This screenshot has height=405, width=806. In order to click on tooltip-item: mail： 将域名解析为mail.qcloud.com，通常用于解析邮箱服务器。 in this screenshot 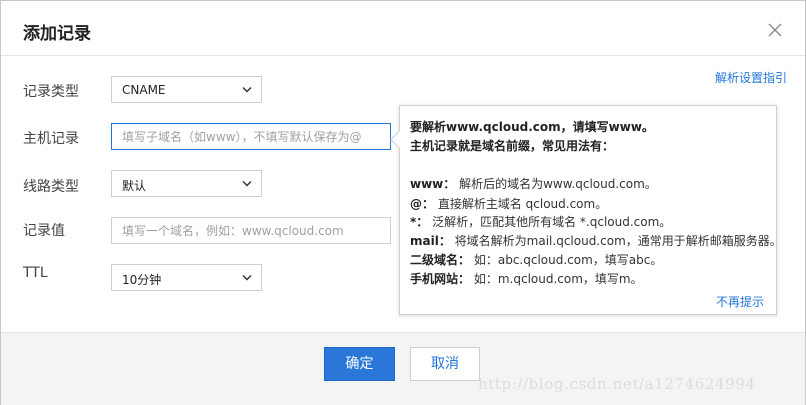, I will do `click(596, 240)`.